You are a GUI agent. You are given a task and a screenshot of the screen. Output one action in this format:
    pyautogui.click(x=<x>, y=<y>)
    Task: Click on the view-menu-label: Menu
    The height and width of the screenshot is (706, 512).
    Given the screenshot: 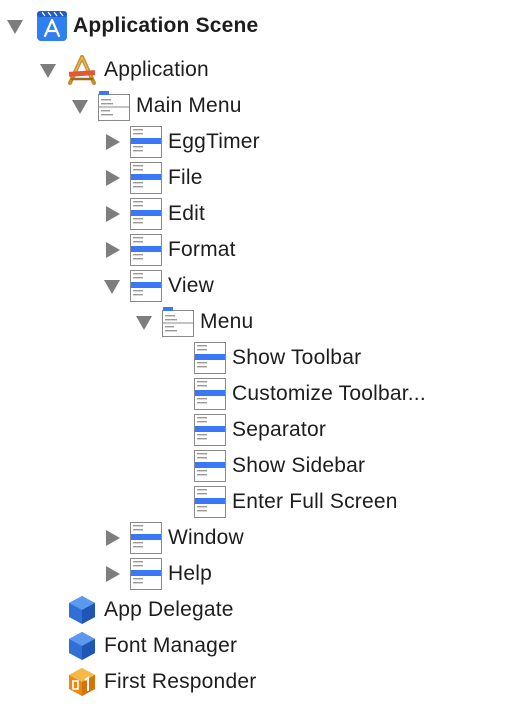 What is the action you would take?
    pyautogui.click(x=227, y=321)
    